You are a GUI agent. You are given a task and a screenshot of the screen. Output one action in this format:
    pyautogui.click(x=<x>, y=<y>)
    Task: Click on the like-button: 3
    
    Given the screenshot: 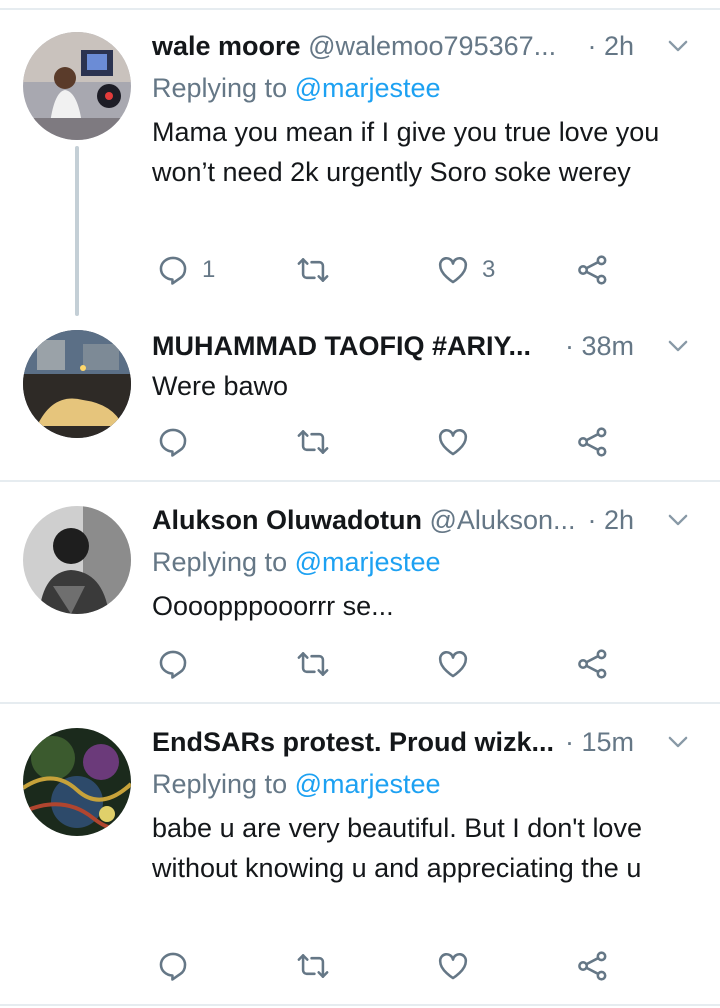 What is the action you would take?
    pyautogui.click(x=465, y=270)
    